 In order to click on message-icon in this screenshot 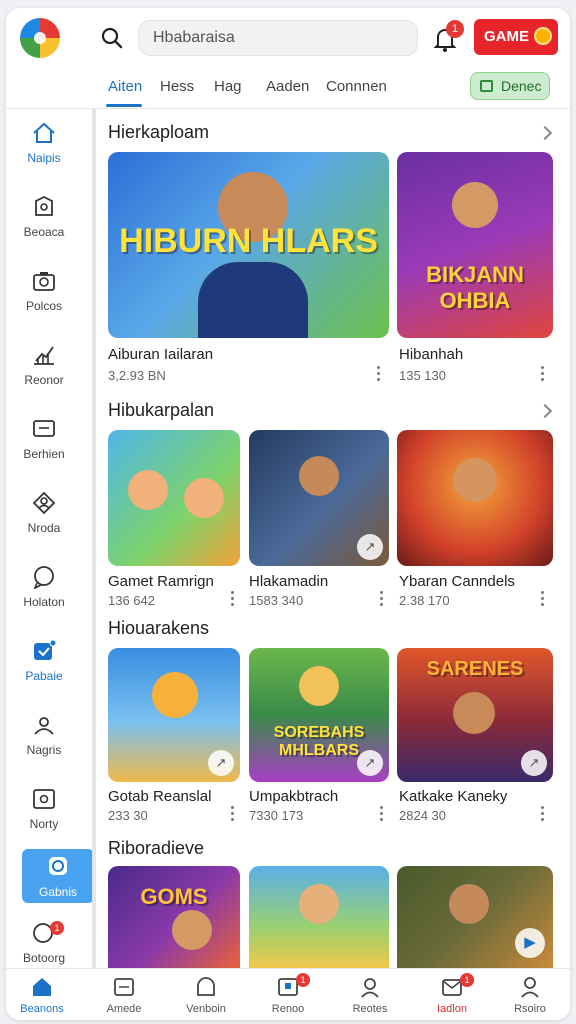, I will do `click(44, 428)`.